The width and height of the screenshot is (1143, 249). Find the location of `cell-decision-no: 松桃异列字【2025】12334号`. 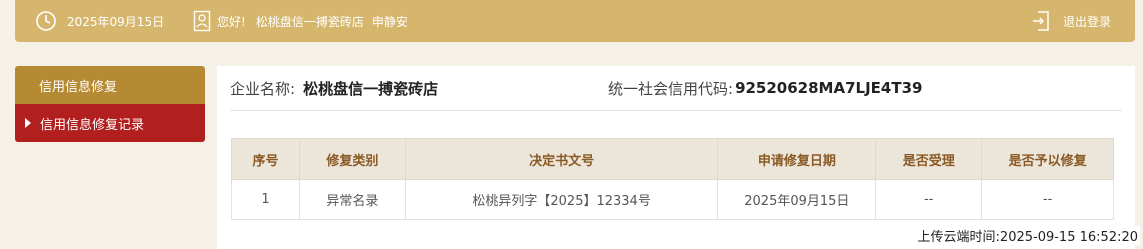

cell-decision-no: 松桃异列字【2025】12334号 is located at coordinates (561, 199).